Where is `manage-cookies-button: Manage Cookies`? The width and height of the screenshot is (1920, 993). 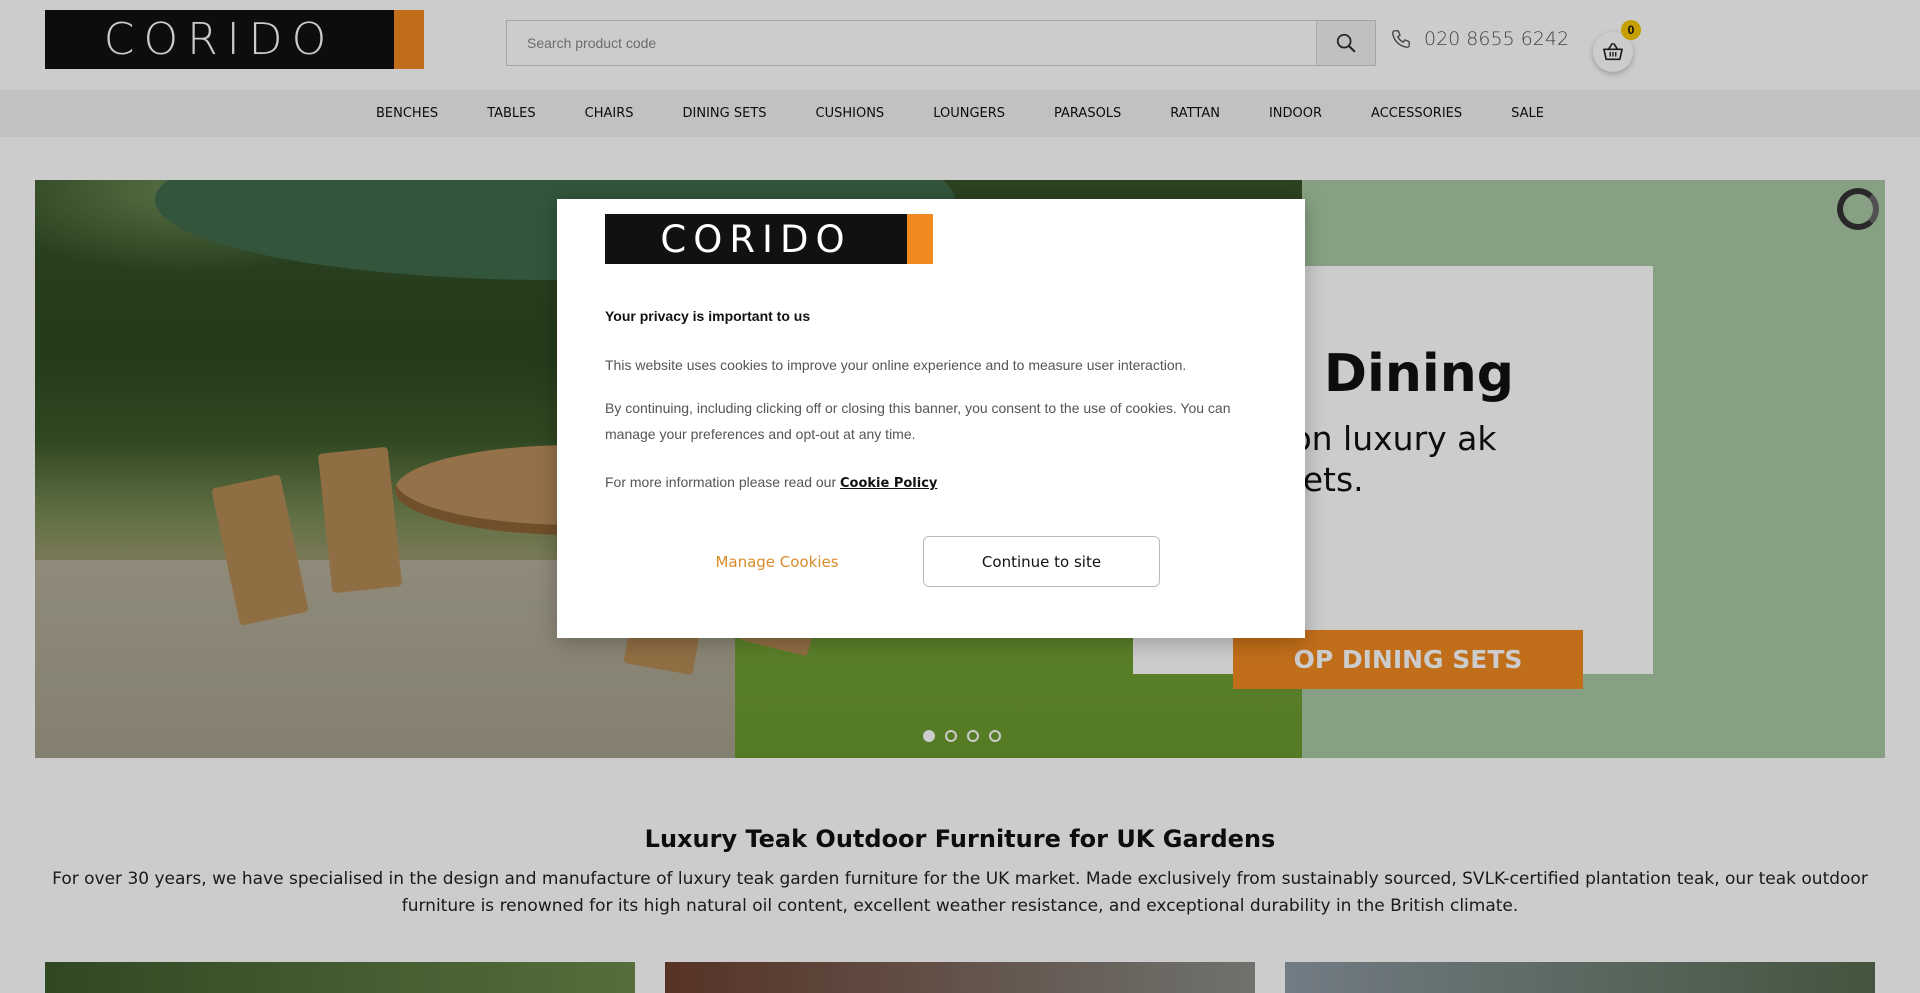
manage-cookies-button: Manage Cookies is located at coordinates (777, 562).